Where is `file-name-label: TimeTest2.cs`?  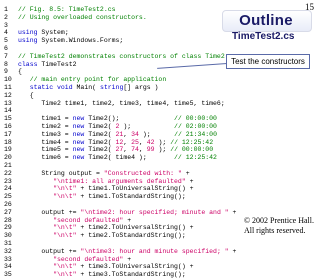
file-name-label: TimeTest2.cs is located at coordinates (263, 36).